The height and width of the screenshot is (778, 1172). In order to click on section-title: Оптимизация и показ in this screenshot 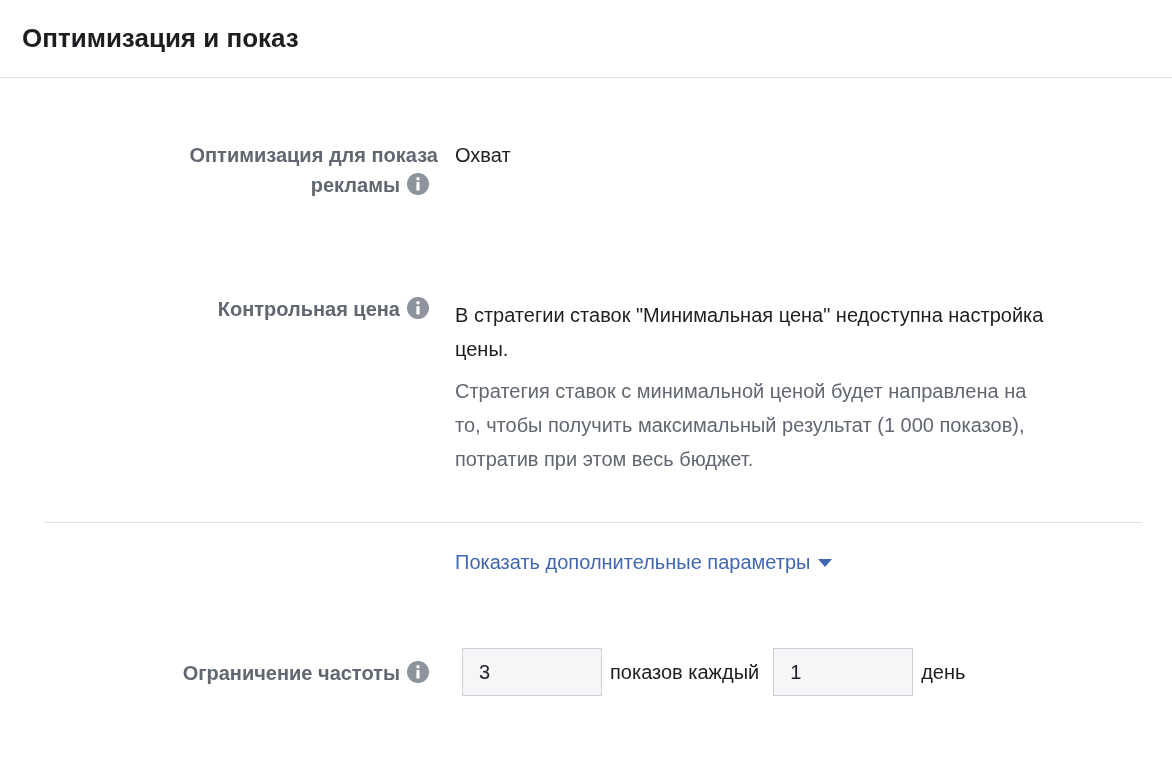, I will do `click(160, 38)`.